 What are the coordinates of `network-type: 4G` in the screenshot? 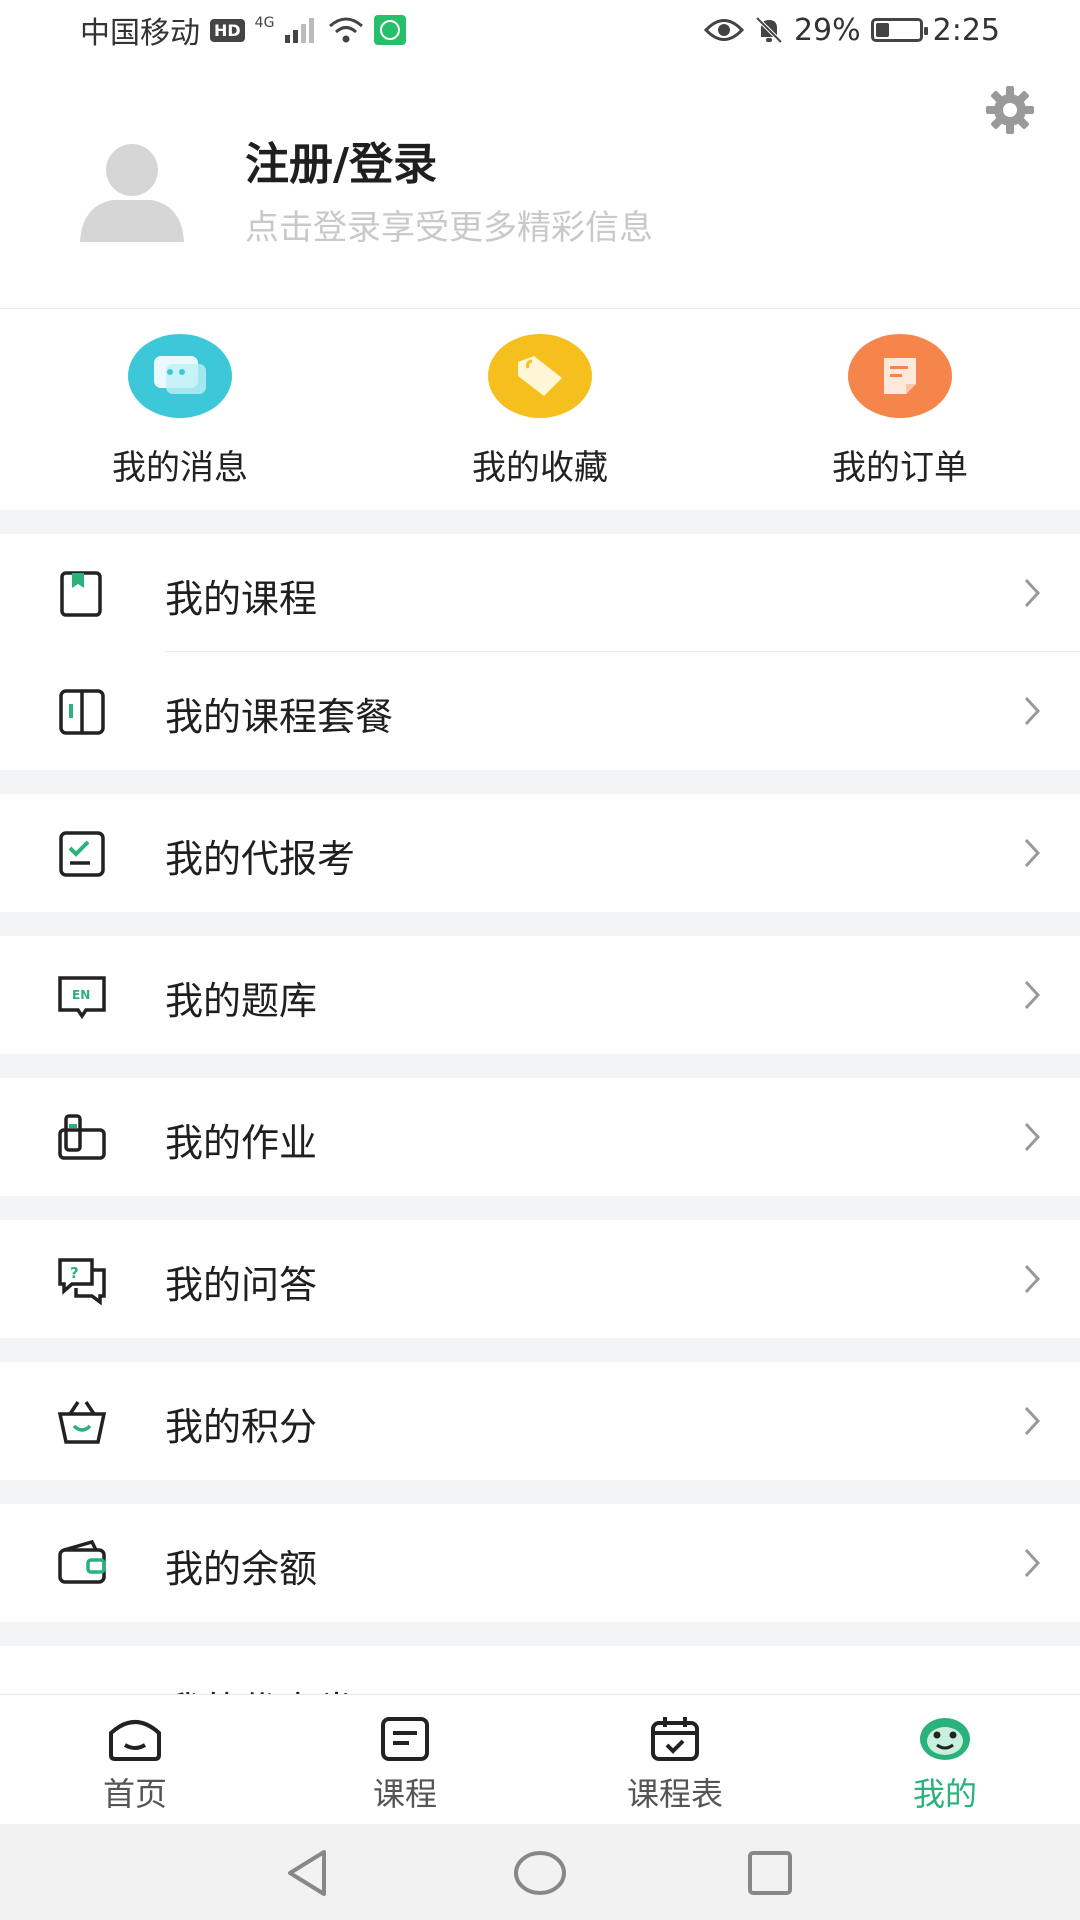 It's located at (264, 23).